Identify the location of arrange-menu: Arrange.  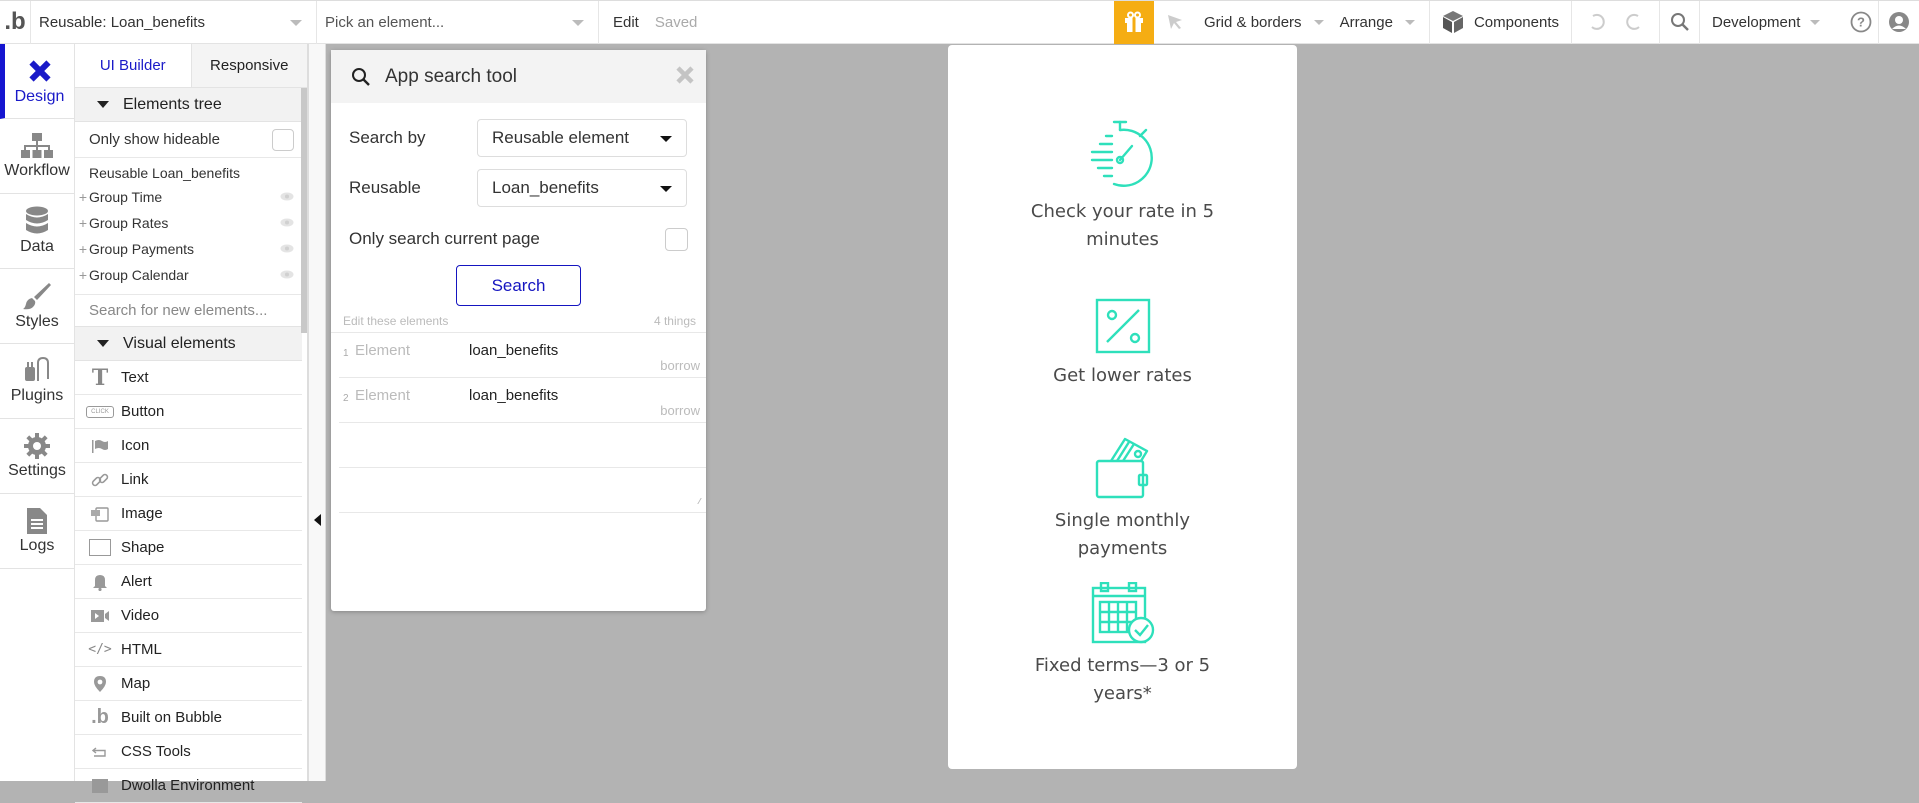
(1380, 22).